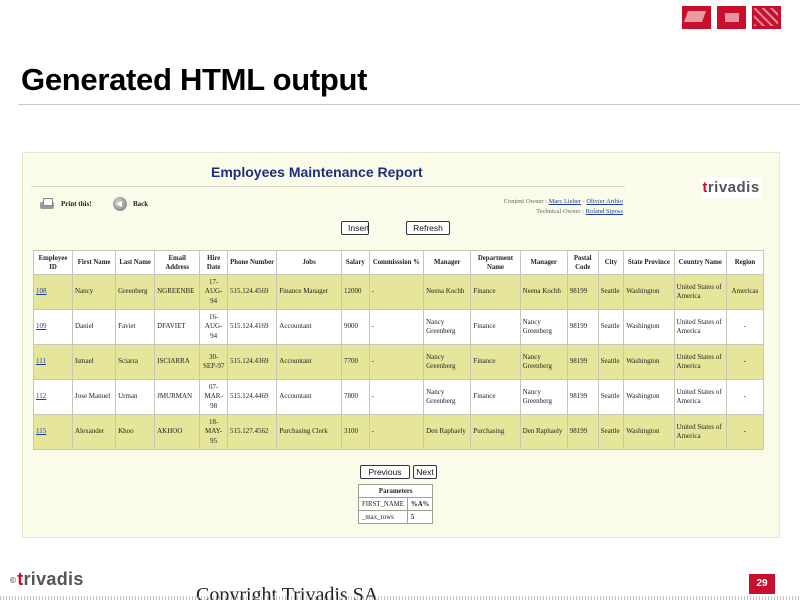 This screenshot has height=600, width=800. What do you see at coordinates (213, 432) in the screenshot?
I see `table-cell: 18-MAY-95` at bounding box center [213, 432].